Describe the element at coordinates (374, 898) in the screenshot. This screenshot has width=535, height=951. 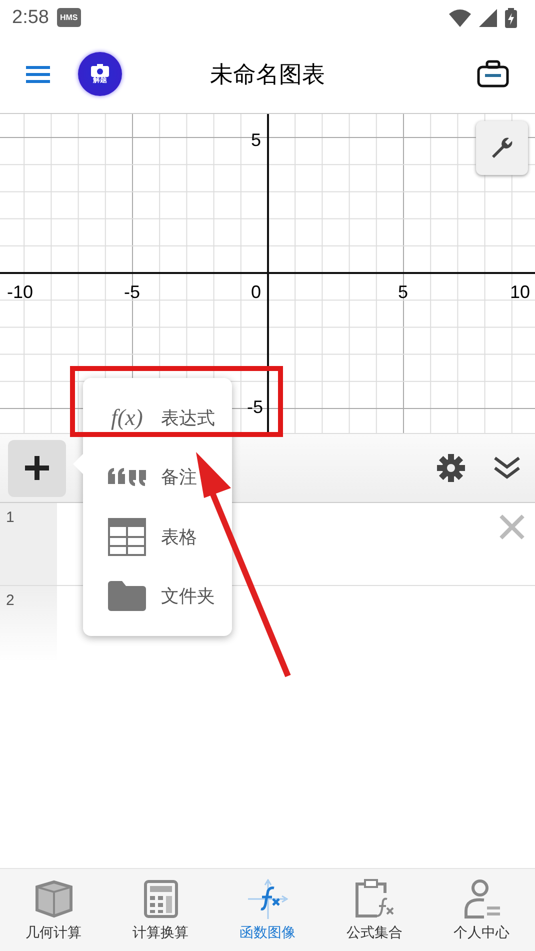
I see `clipboard-formula-icon` at that location.